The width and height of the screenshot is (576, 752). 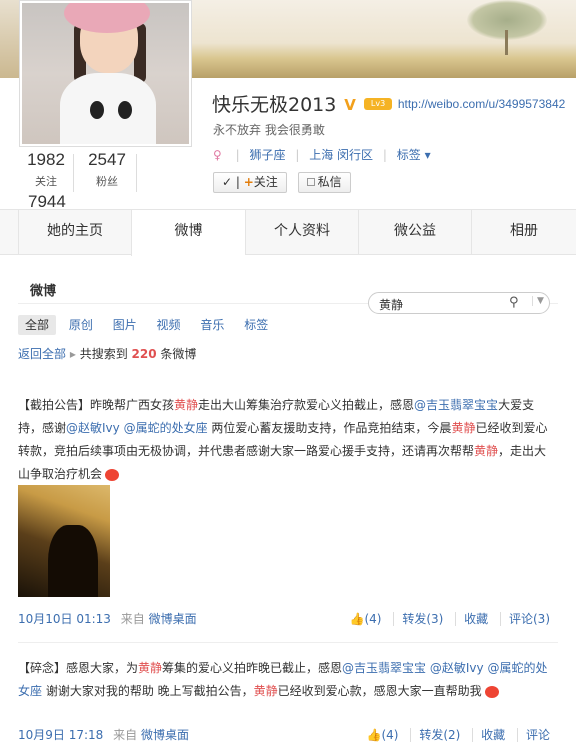 What do you see at coordinates (523, 232) in the screenshot?
I see `tab-album: 相册` at bounding box center [523, 232].